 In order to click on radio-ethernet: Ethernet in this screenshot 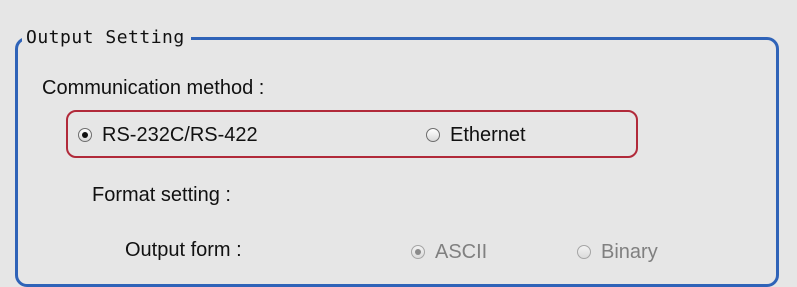, I will do `click(476, 135)`.